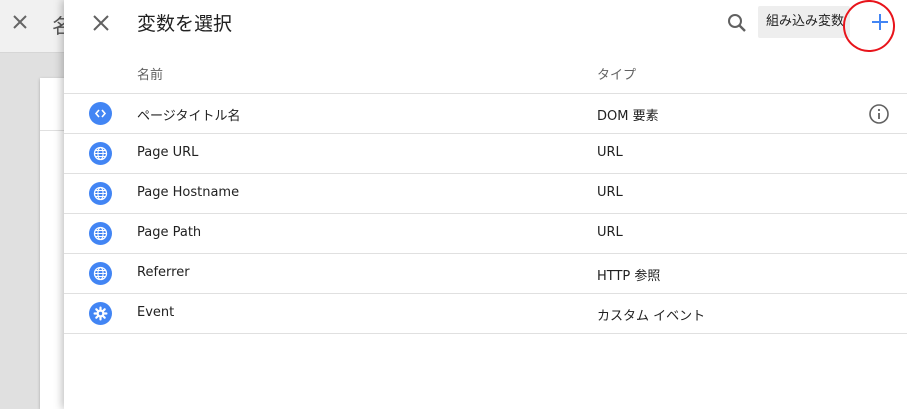 This screenshot has height=409, width=907. Describe the element at coordinates (485, 154) in the screenshot. I see `table-row: Page URL URL` at that location.